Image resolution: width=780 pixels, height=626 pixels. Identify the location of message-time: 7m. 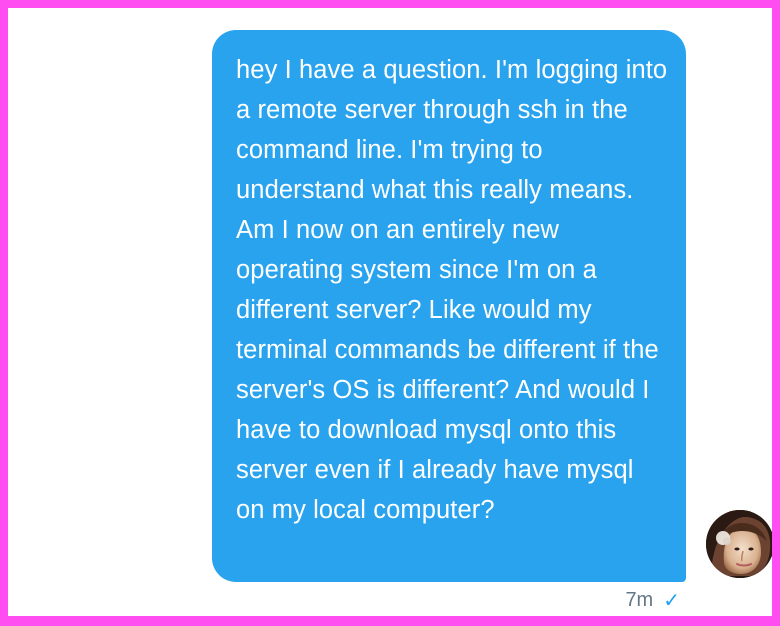
(639, 600).